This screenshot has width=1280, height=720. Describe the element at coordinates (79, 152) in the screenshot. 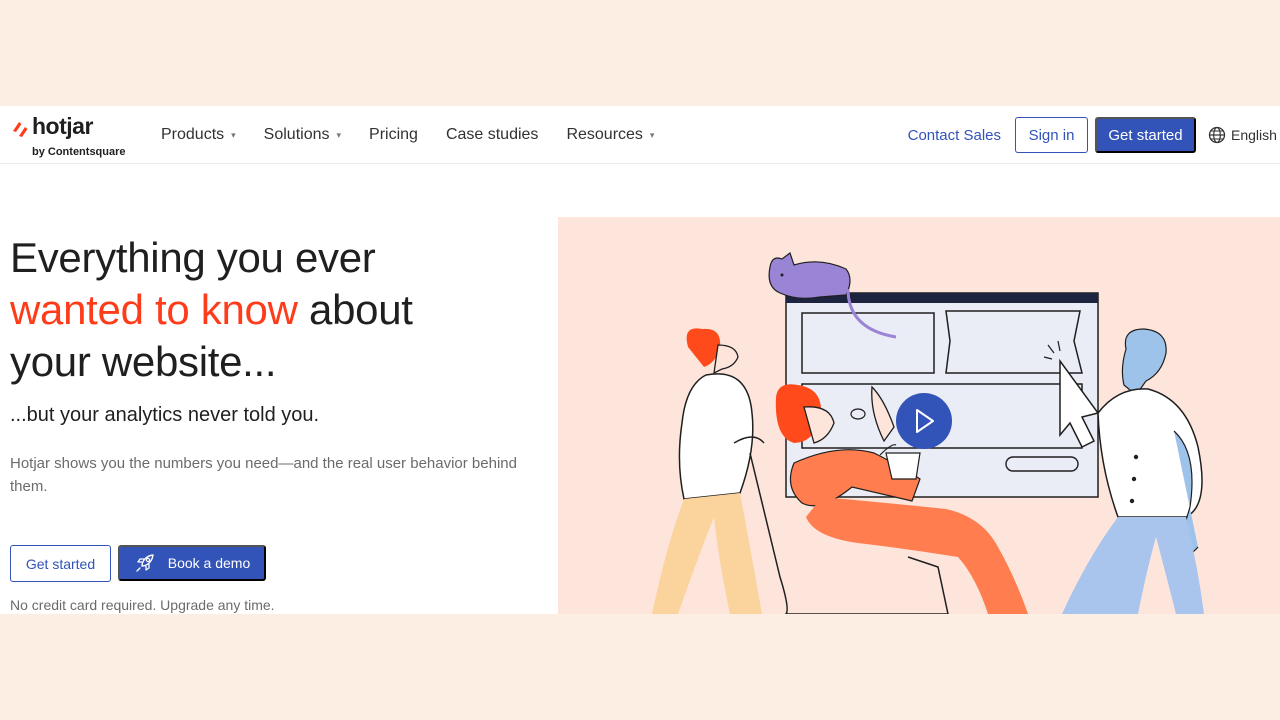

I see `logo-byline: by Contentsquare` at that location.